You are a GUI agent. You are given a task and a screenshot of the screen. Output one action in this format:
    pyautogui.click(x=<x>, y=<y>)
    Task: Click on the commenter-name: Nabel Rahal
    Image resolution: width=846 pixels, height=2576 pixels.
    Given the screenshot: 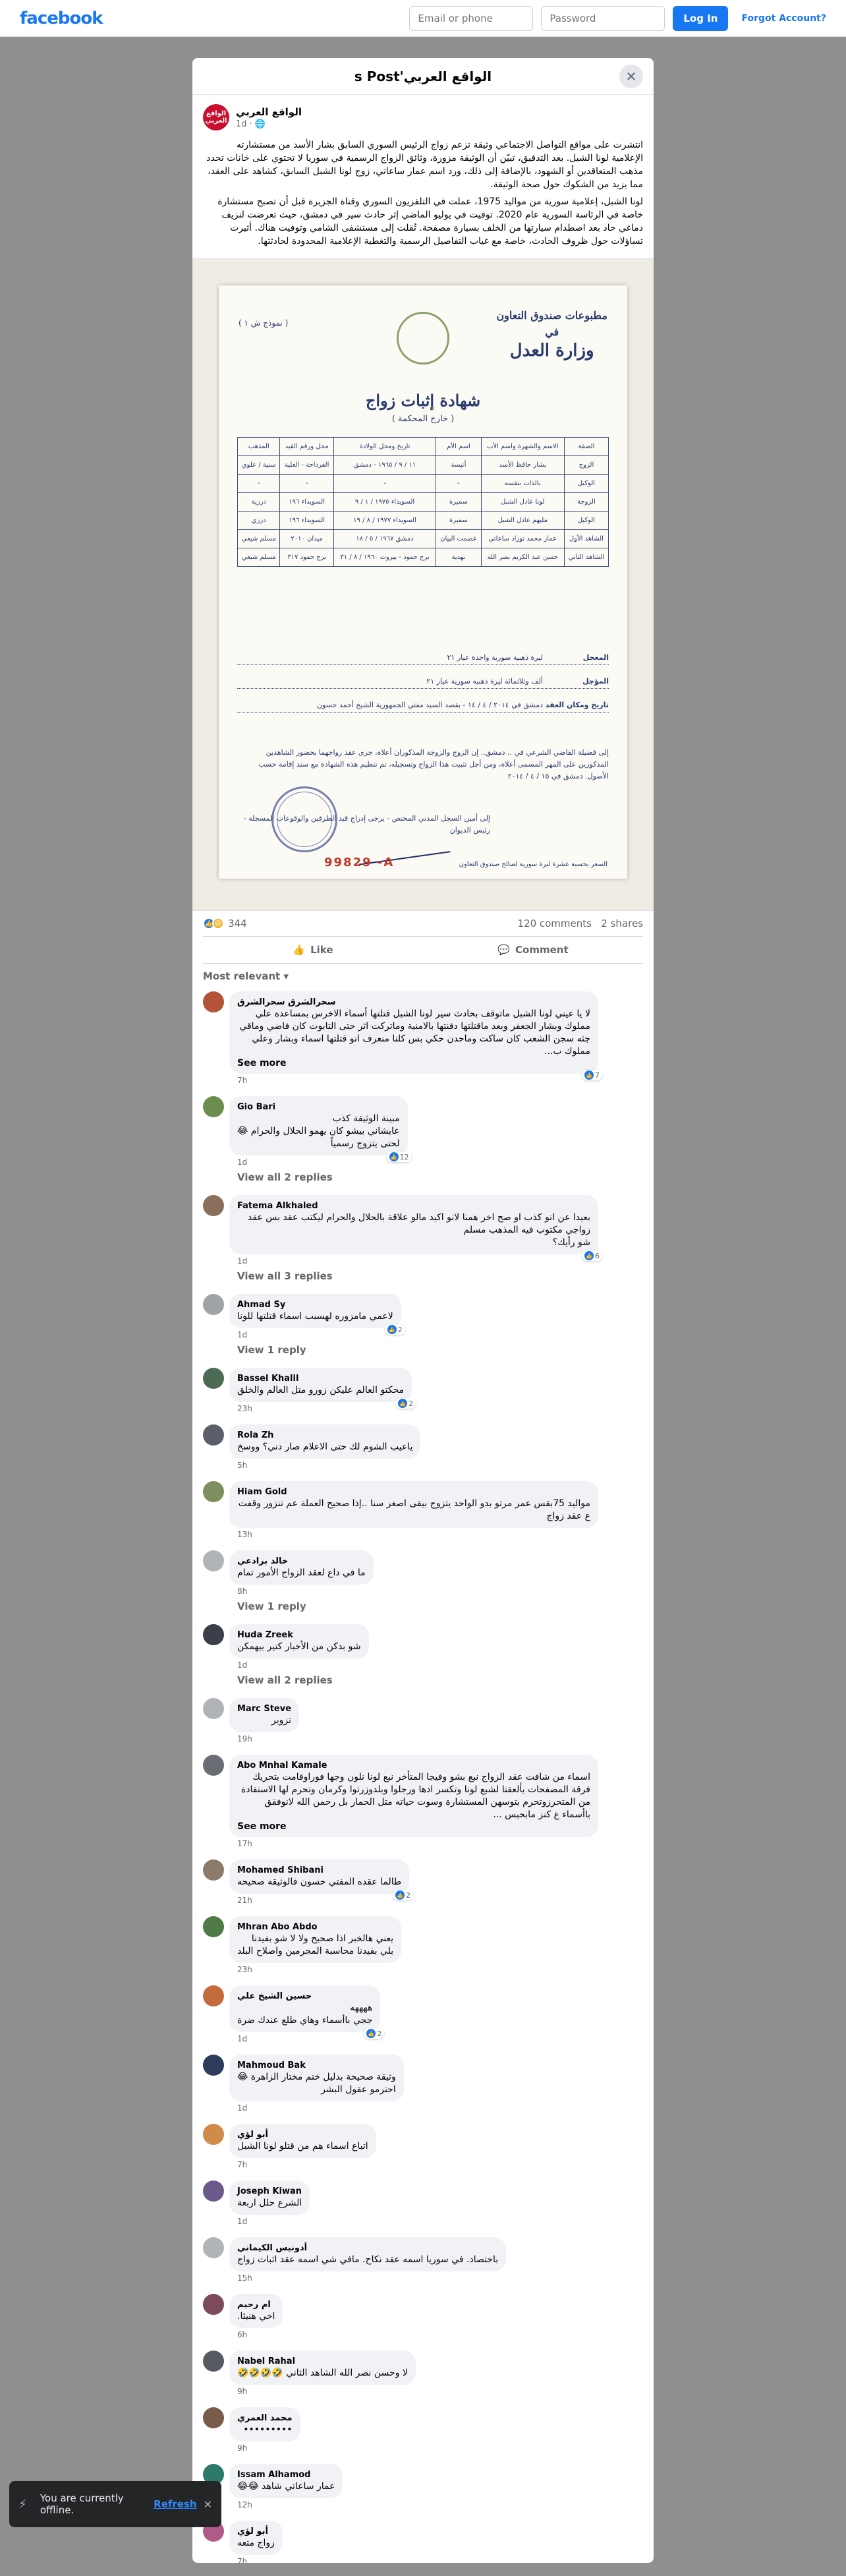 What is the action you would take?
    pyautogui.click(x=322, y=2361)
    